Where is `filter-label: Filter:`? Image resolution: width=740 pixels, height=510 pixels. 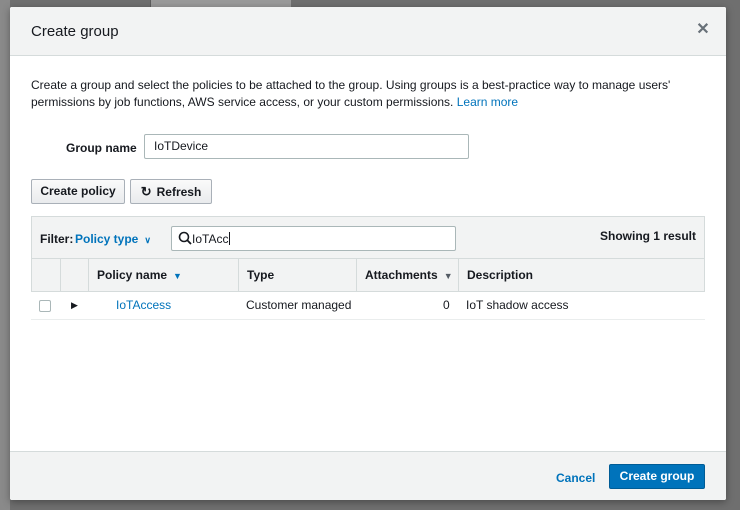
filter-label: Filter: is located at coordinates (57, 239).